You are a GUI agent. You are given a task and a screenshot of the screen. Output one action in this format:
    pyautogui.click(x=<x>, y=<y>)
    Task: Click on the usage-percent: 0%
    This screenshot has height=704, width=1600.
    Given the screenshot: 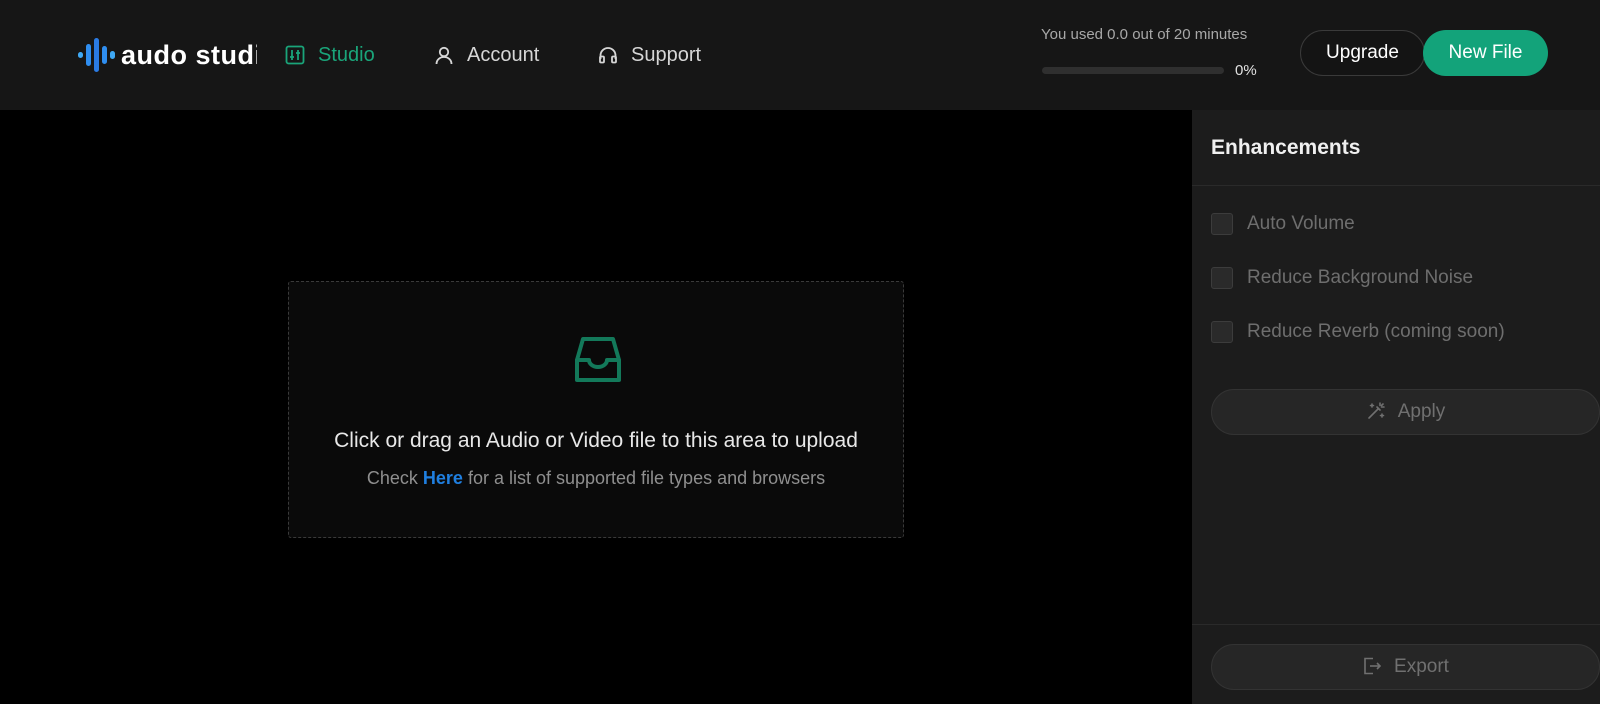 What is the action you would take?
    pyautogui.click(x=1246, y=70)
    